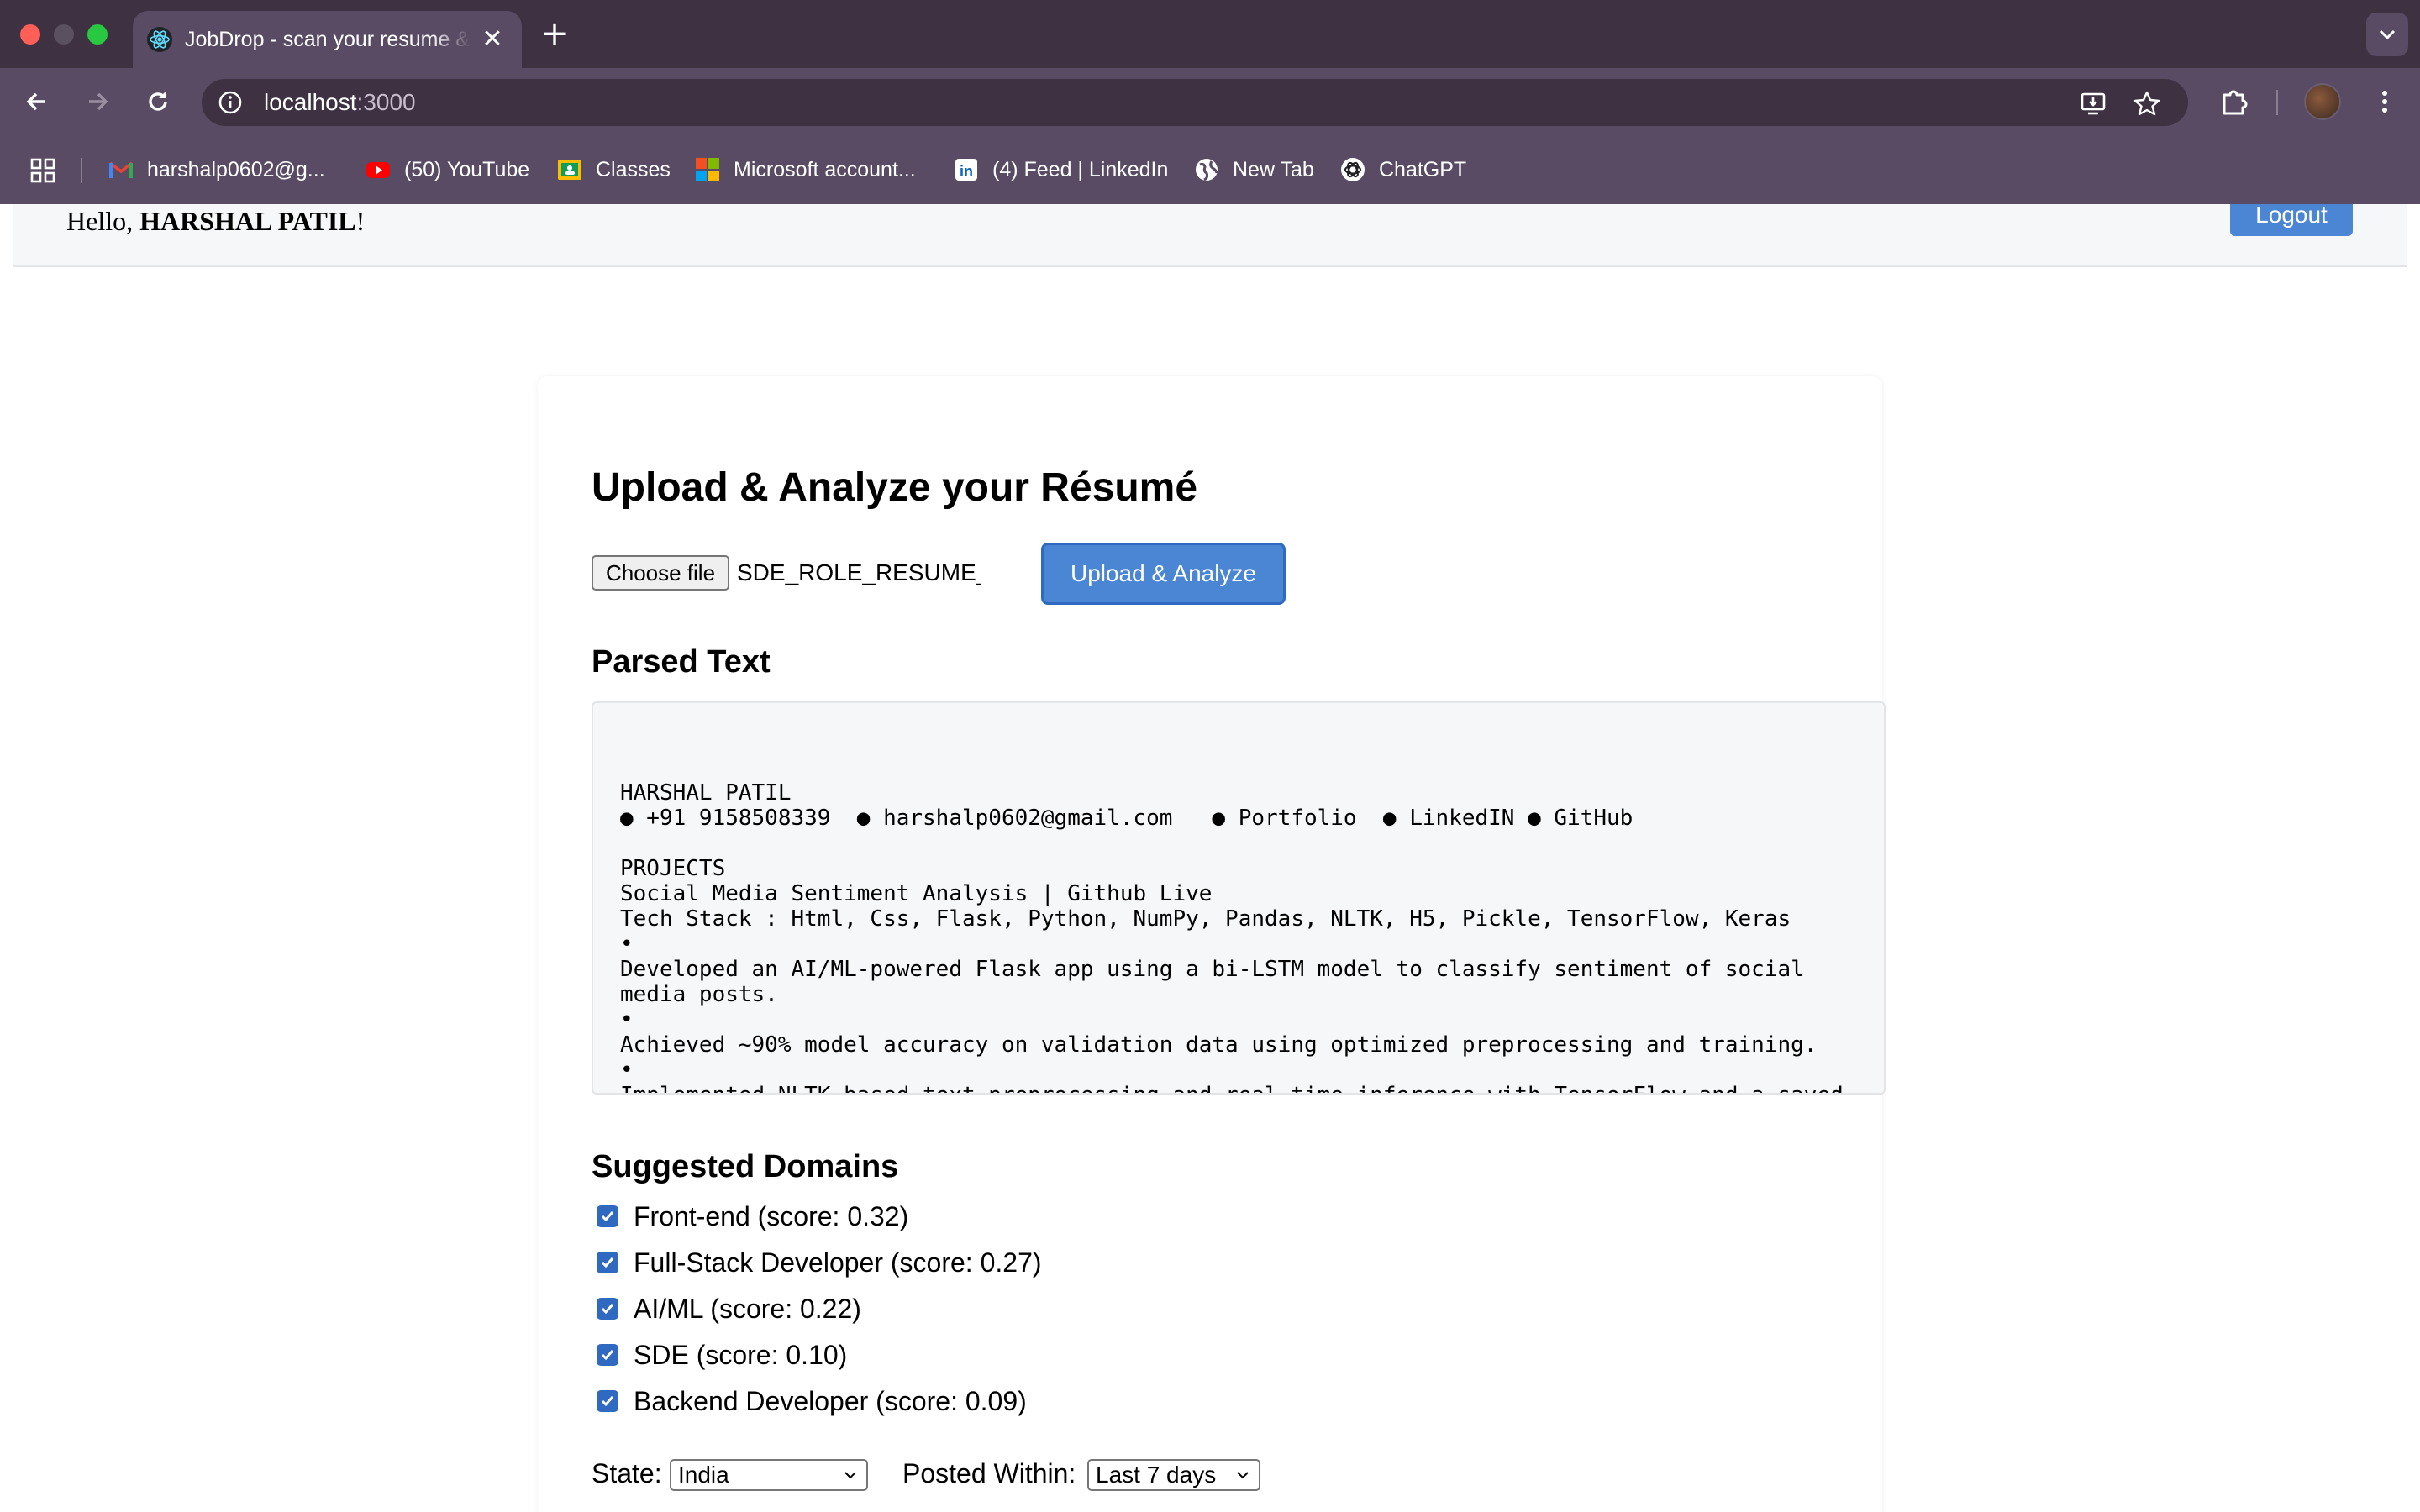 Image resolution: width=2420 pixels, height=1512 pixels. What do you see at coordinates (248, 221) in the screenshot?
I see `user-name: HARSHAL PATIL` at bounding box center [248, 221].